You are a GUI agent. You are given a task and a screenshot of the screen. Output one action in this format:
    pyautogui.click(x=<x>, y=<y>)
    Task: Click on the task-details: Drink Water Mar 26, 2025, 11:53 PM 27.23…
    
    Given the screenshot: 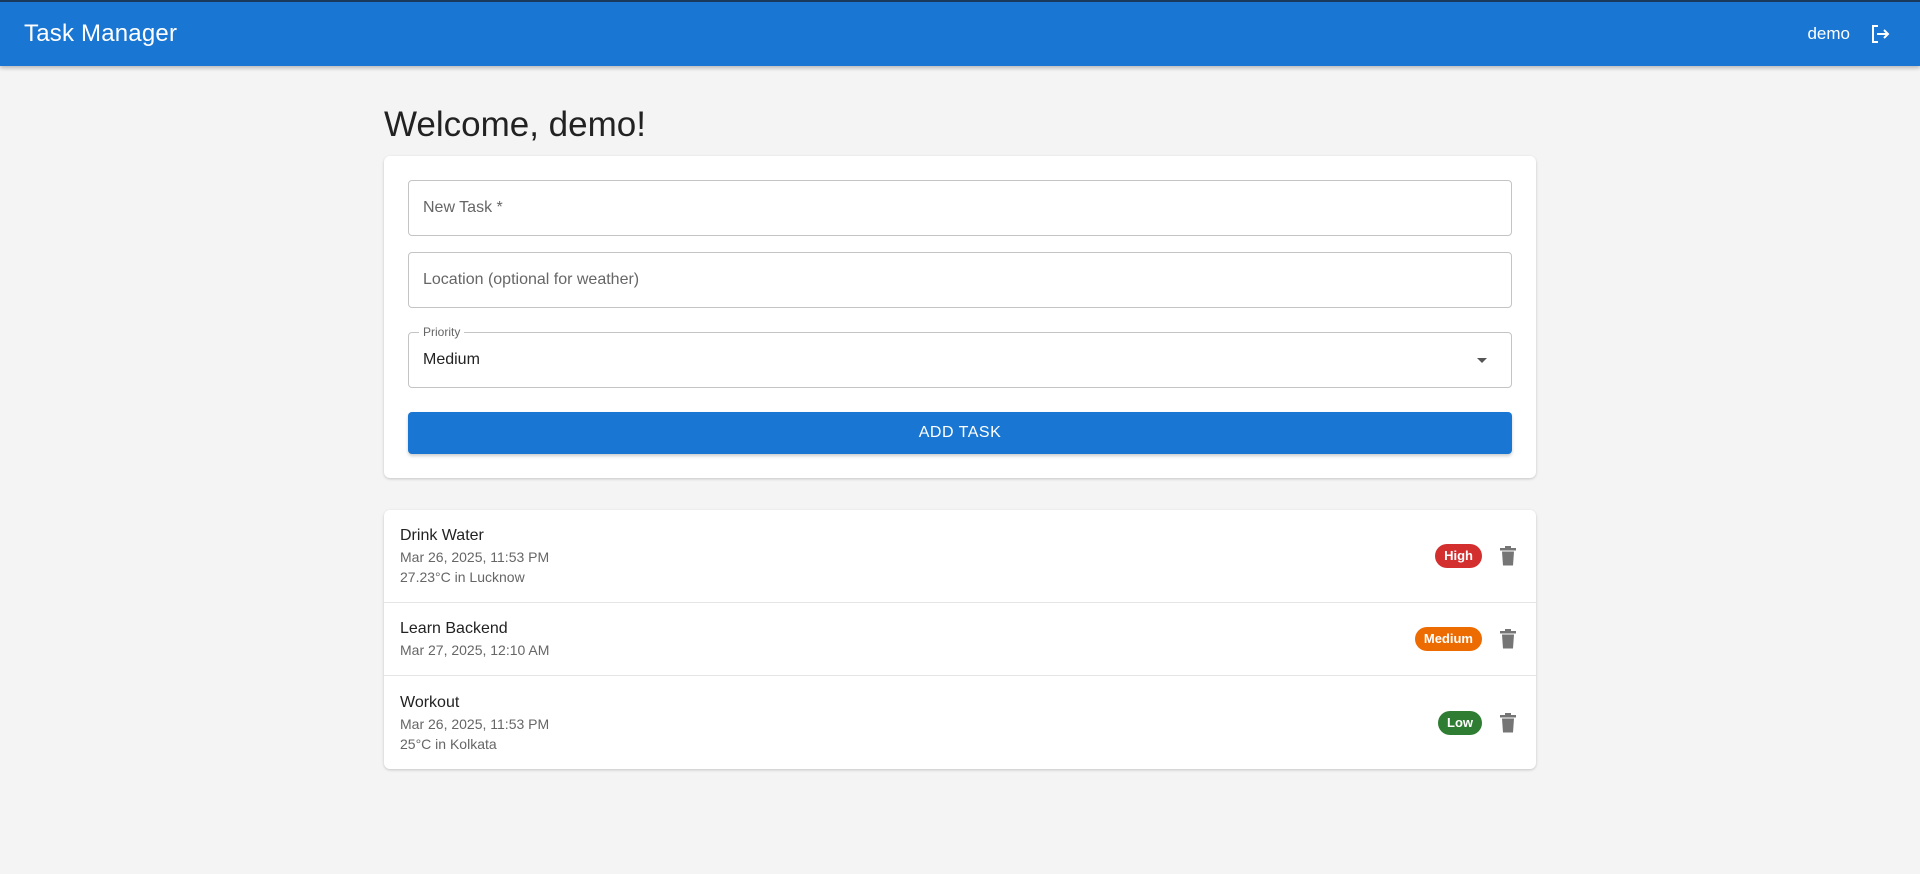 What is the action you would take?
    pyautogui.click(x=474, y=556)
    